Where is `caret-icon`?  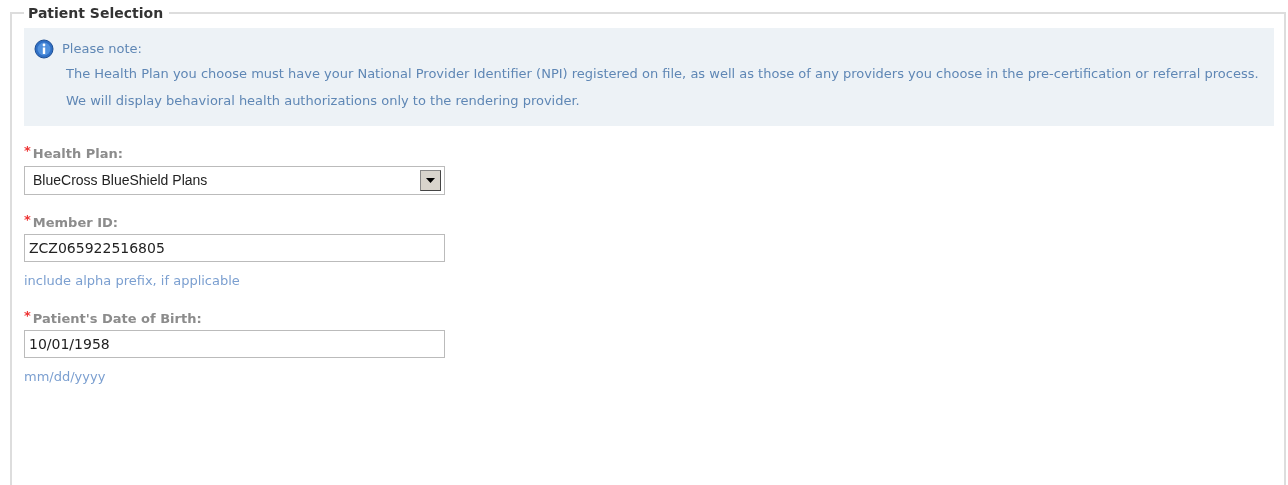 caret-icon is located at coordinates (430, 180).